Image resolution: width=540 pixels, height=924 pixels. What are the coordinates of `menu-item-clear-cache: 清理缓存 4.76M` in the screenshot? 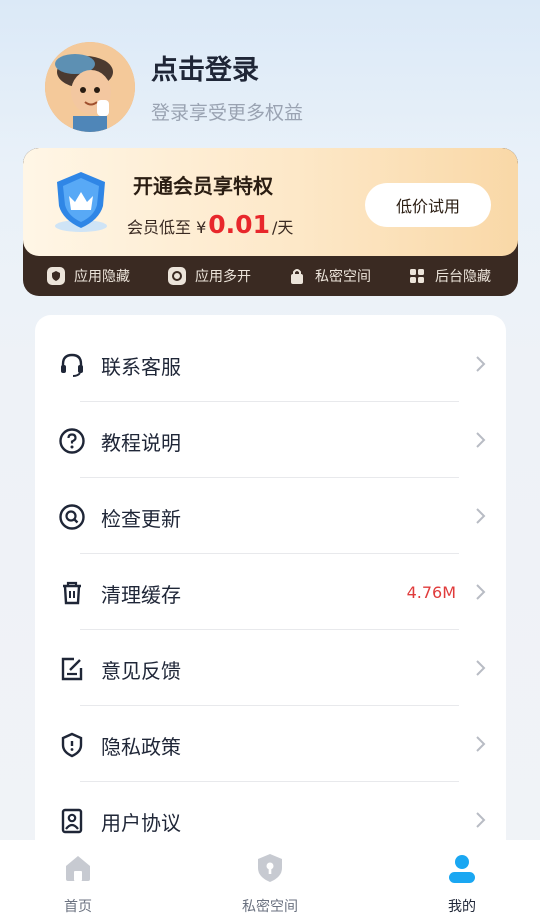 It's located at (270, 593).